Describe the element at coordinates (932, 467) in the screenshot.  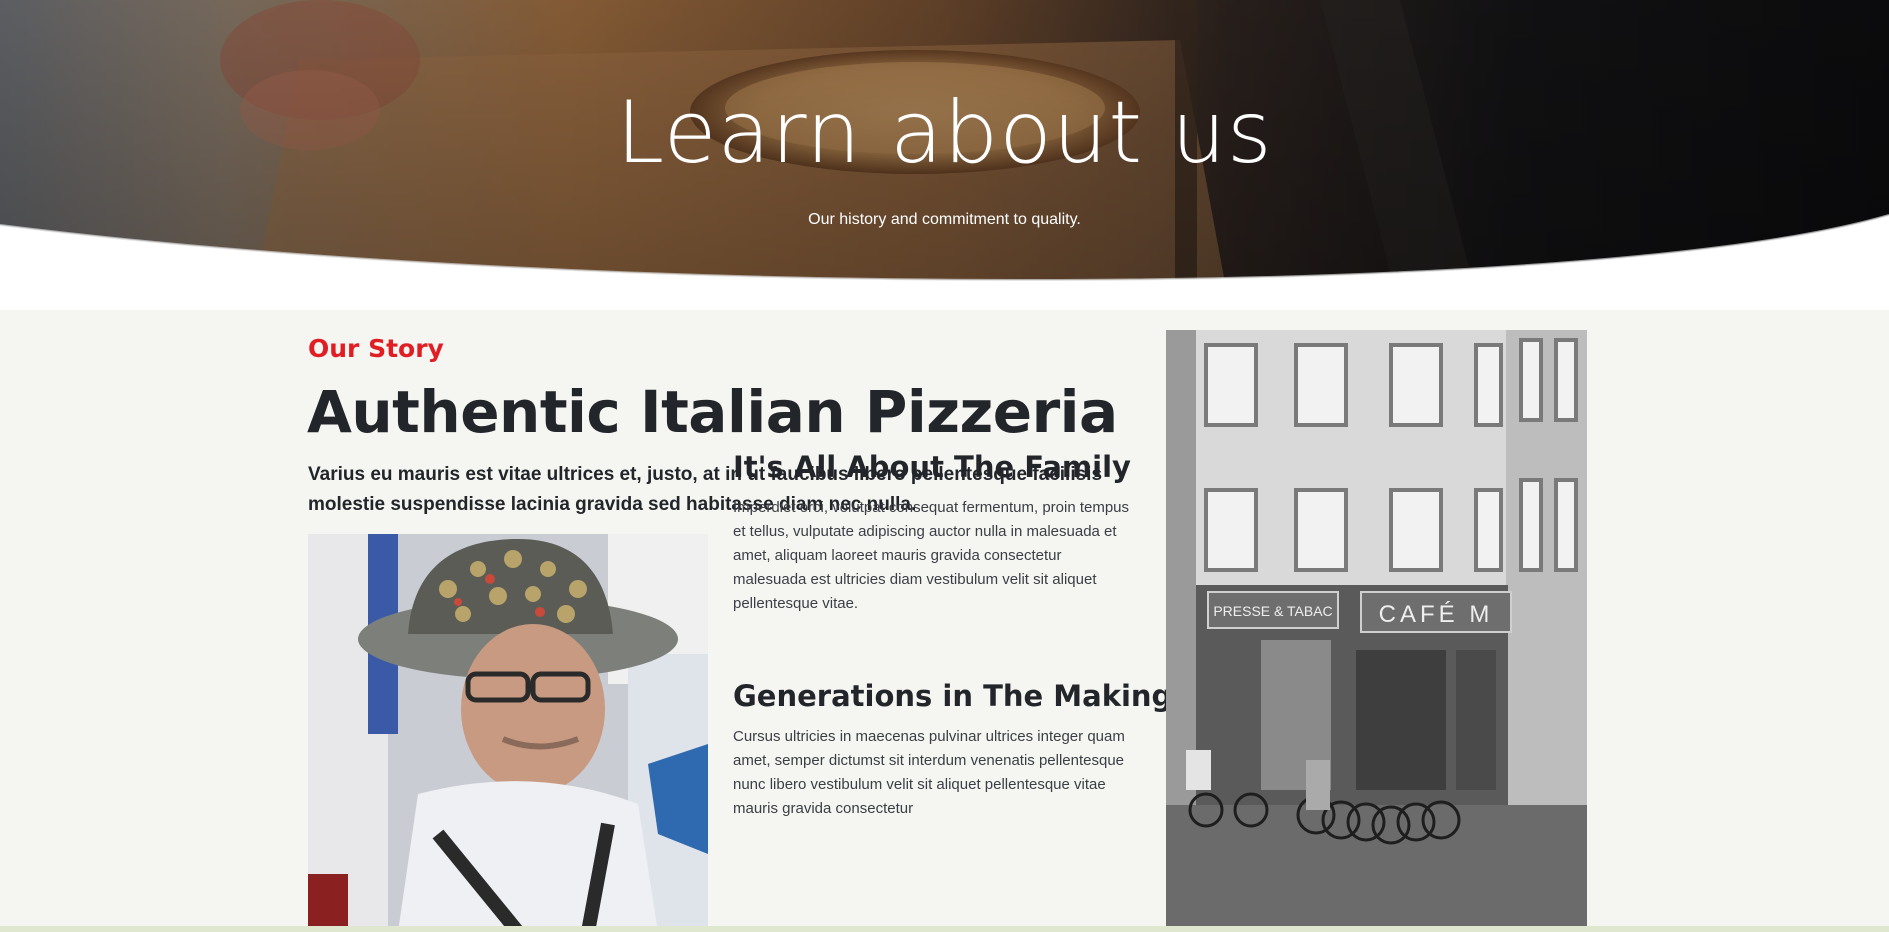
I see `family-heading: It's All About The Family` at that location.